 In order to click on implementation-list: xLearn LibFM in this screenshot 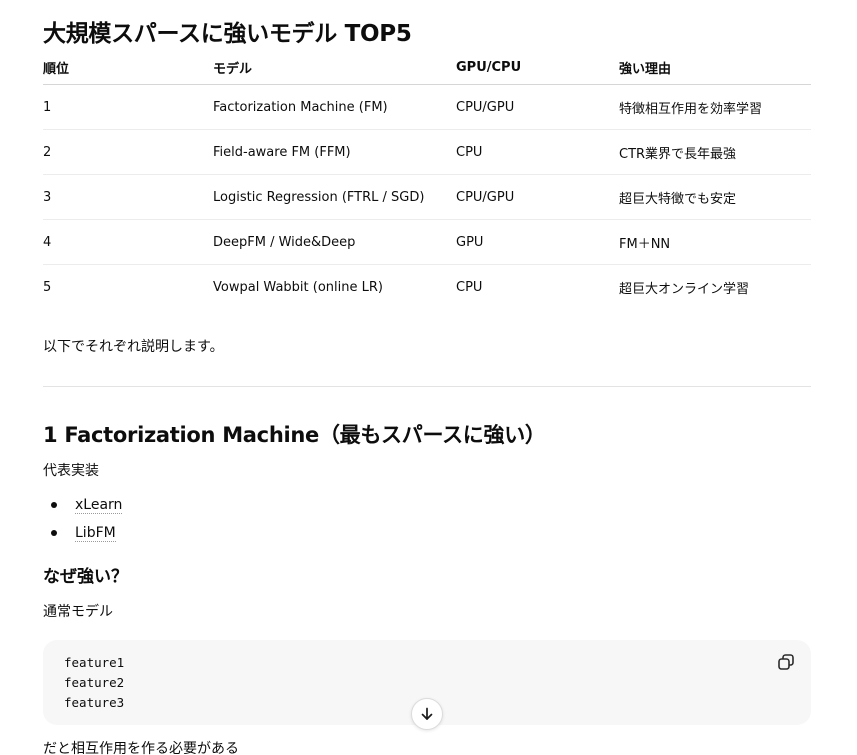, I will do `click(83, 519)`.